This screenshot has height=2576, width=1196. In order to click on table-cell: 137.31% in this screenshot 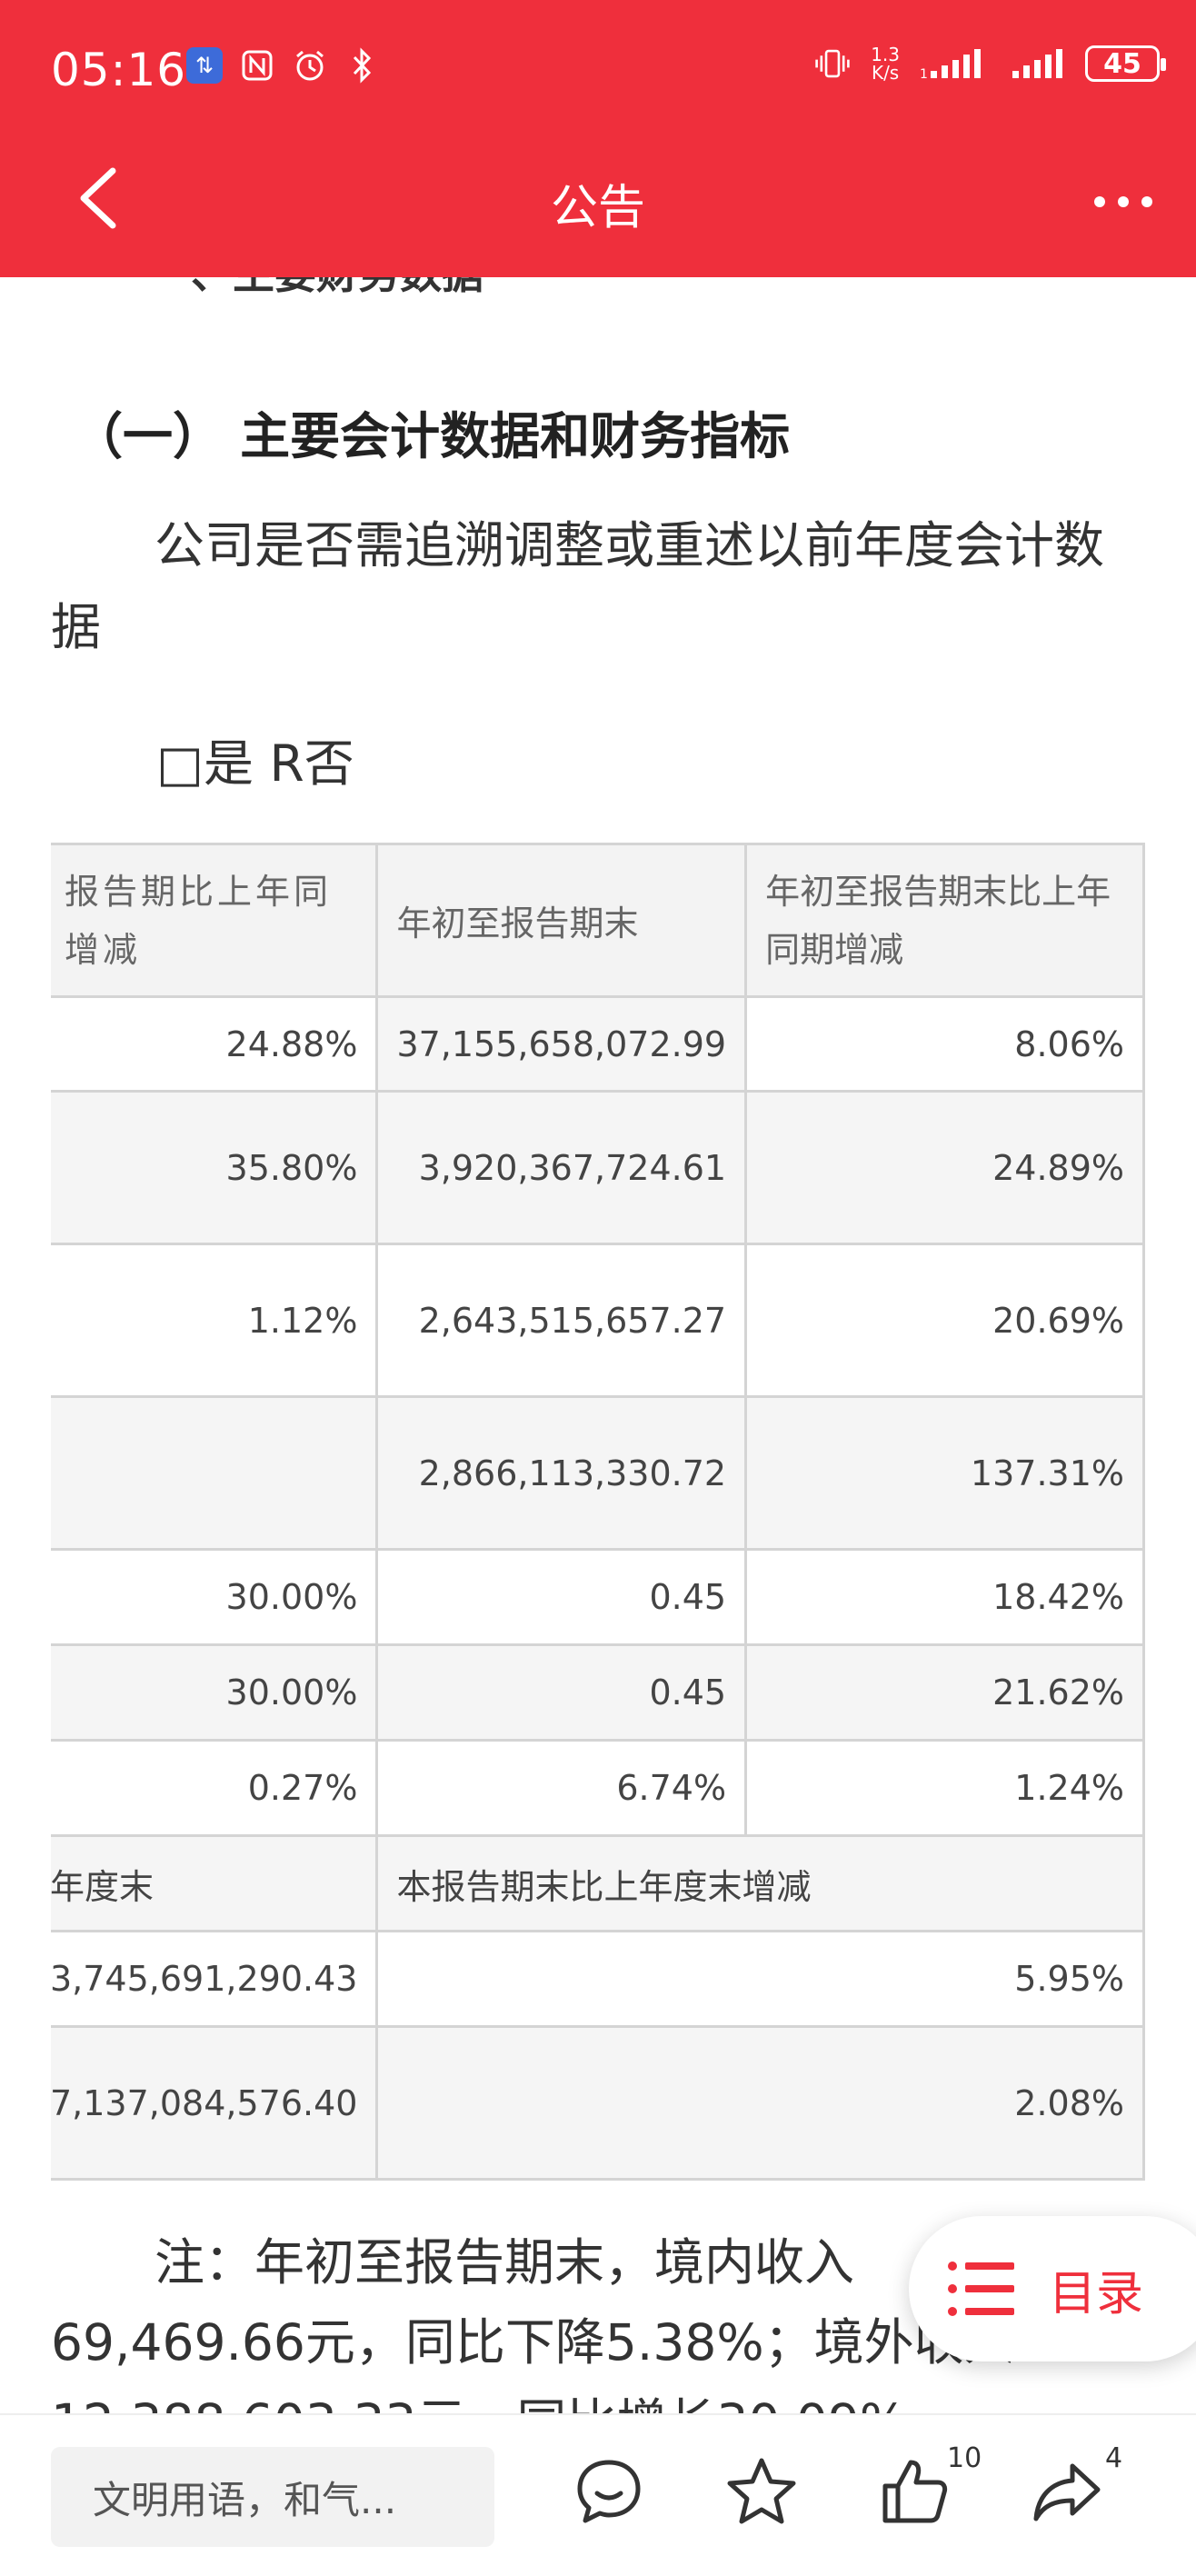, I will do `click(944, 1473)`.